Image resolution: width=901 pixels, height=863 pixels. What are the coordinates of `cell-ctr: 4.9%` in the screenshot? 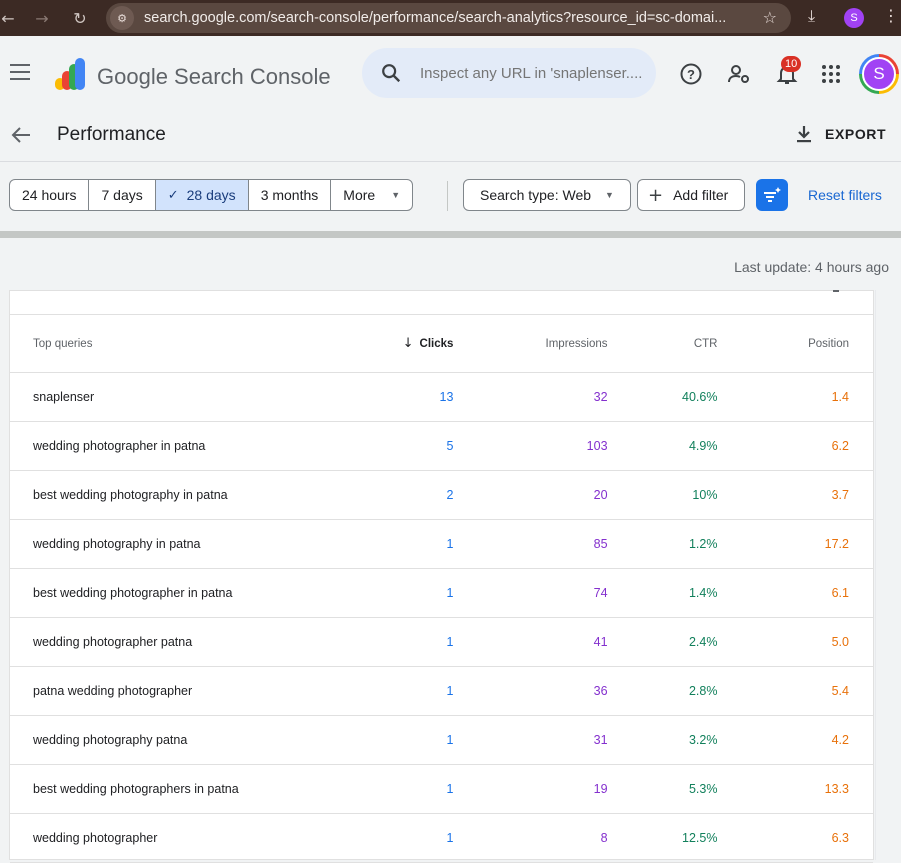 It's located at (686, 446).